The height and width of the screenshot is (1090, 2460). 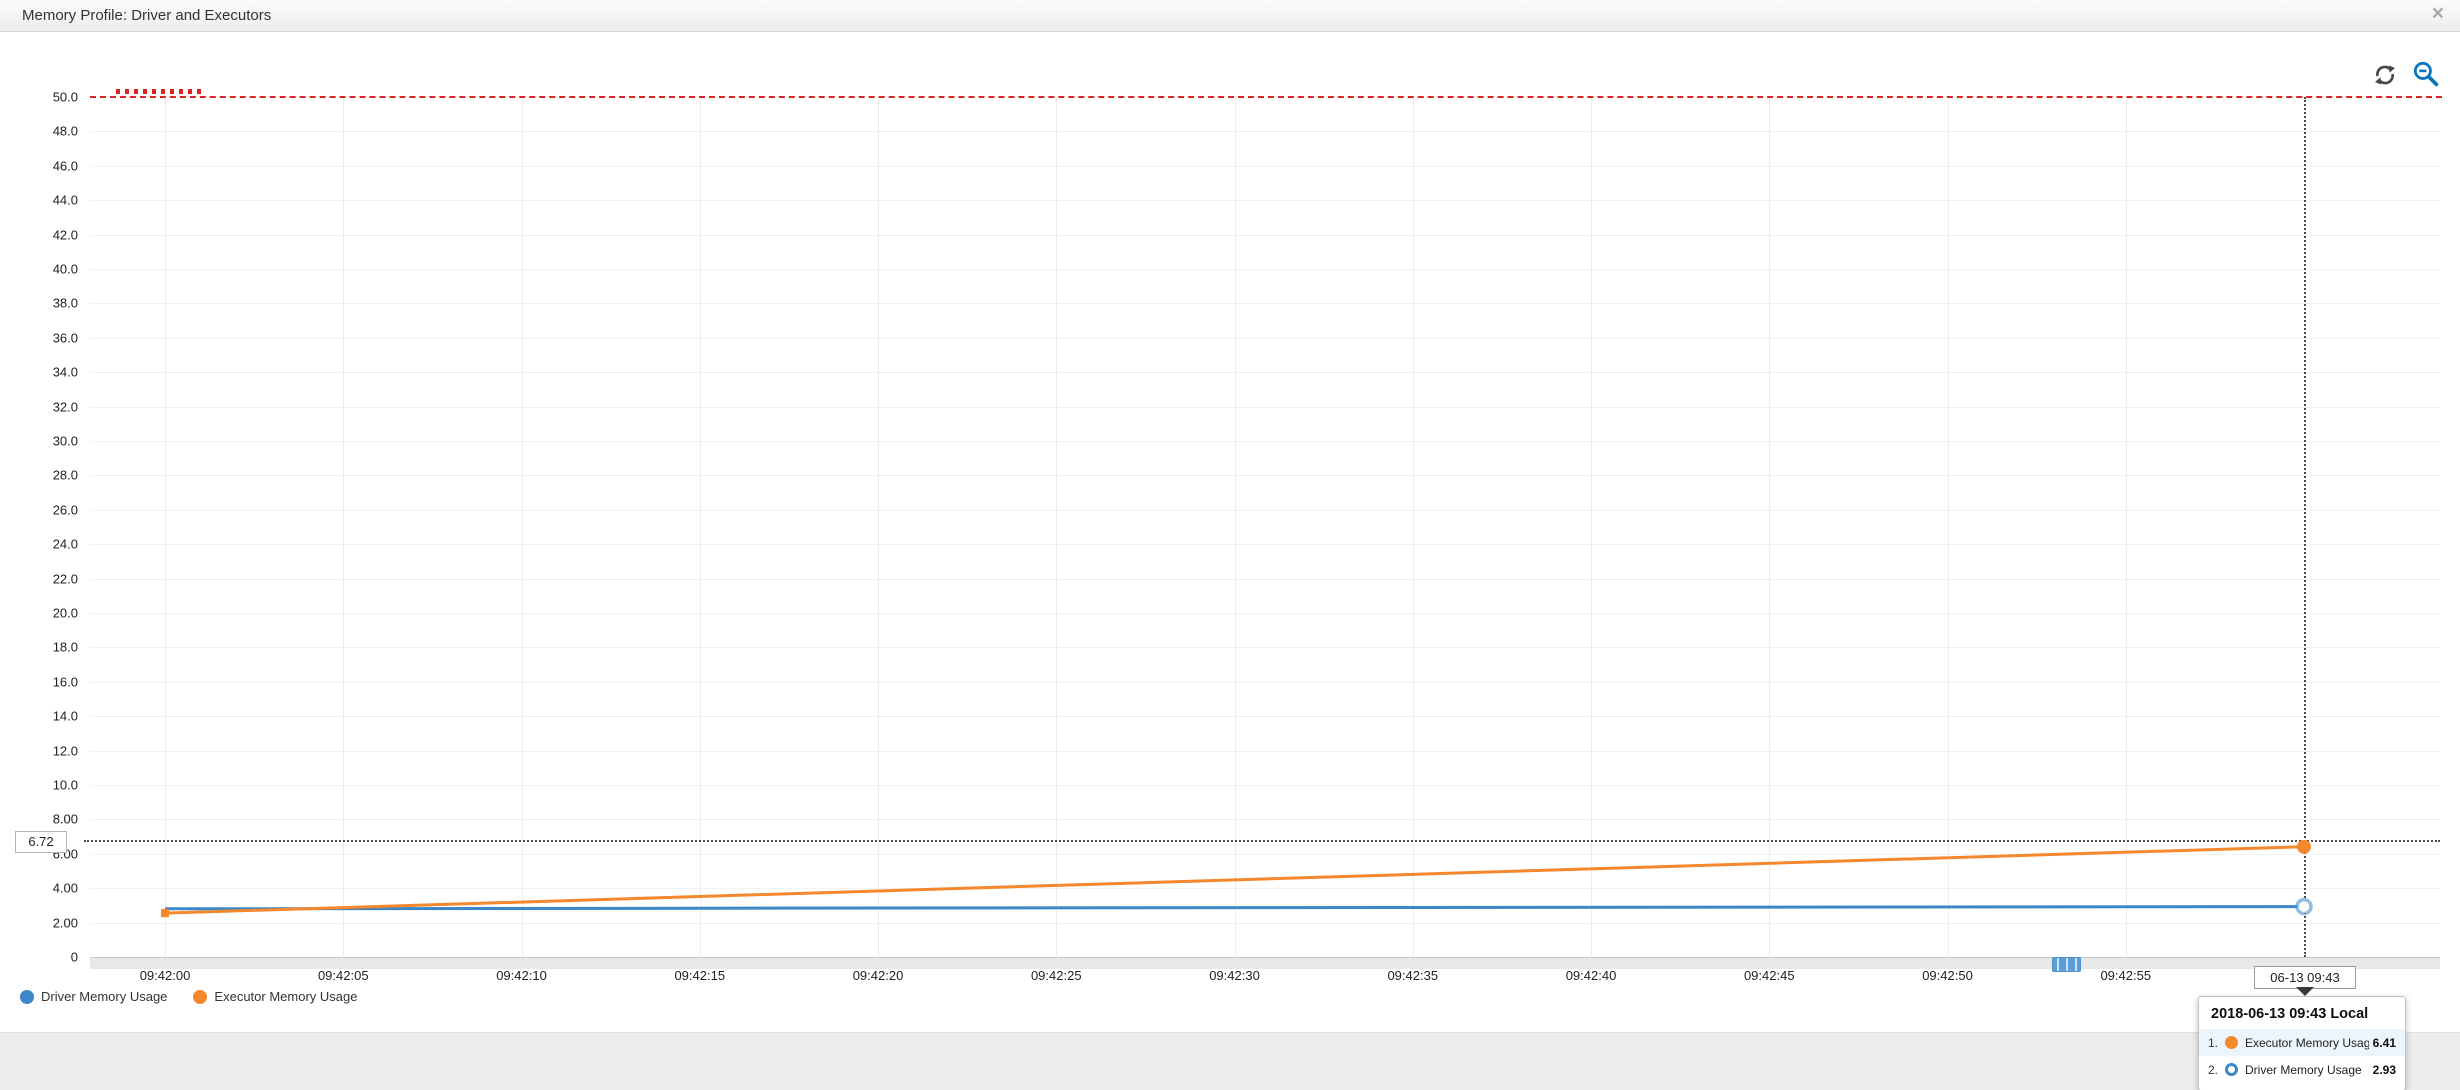 I want to click on tooltip-row-index: 1., so click(x=2213, y=1042).